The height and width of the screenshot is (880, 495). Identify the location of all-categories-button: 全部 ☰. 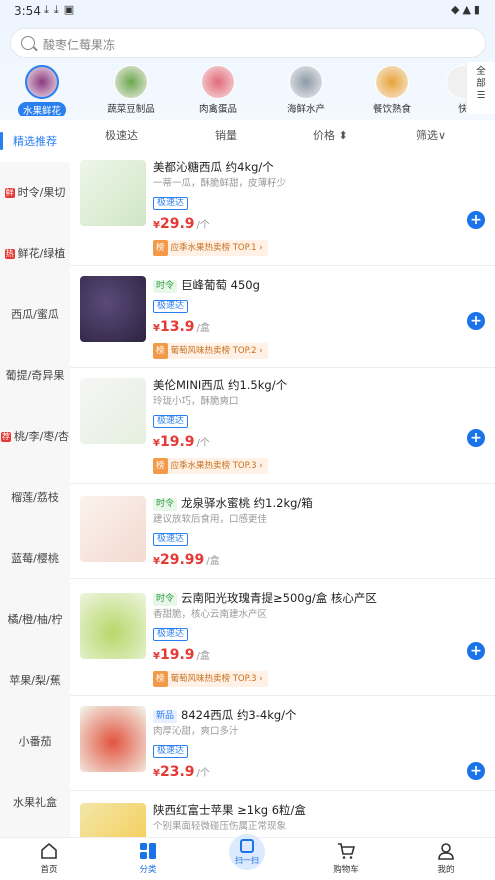
(480, 88).